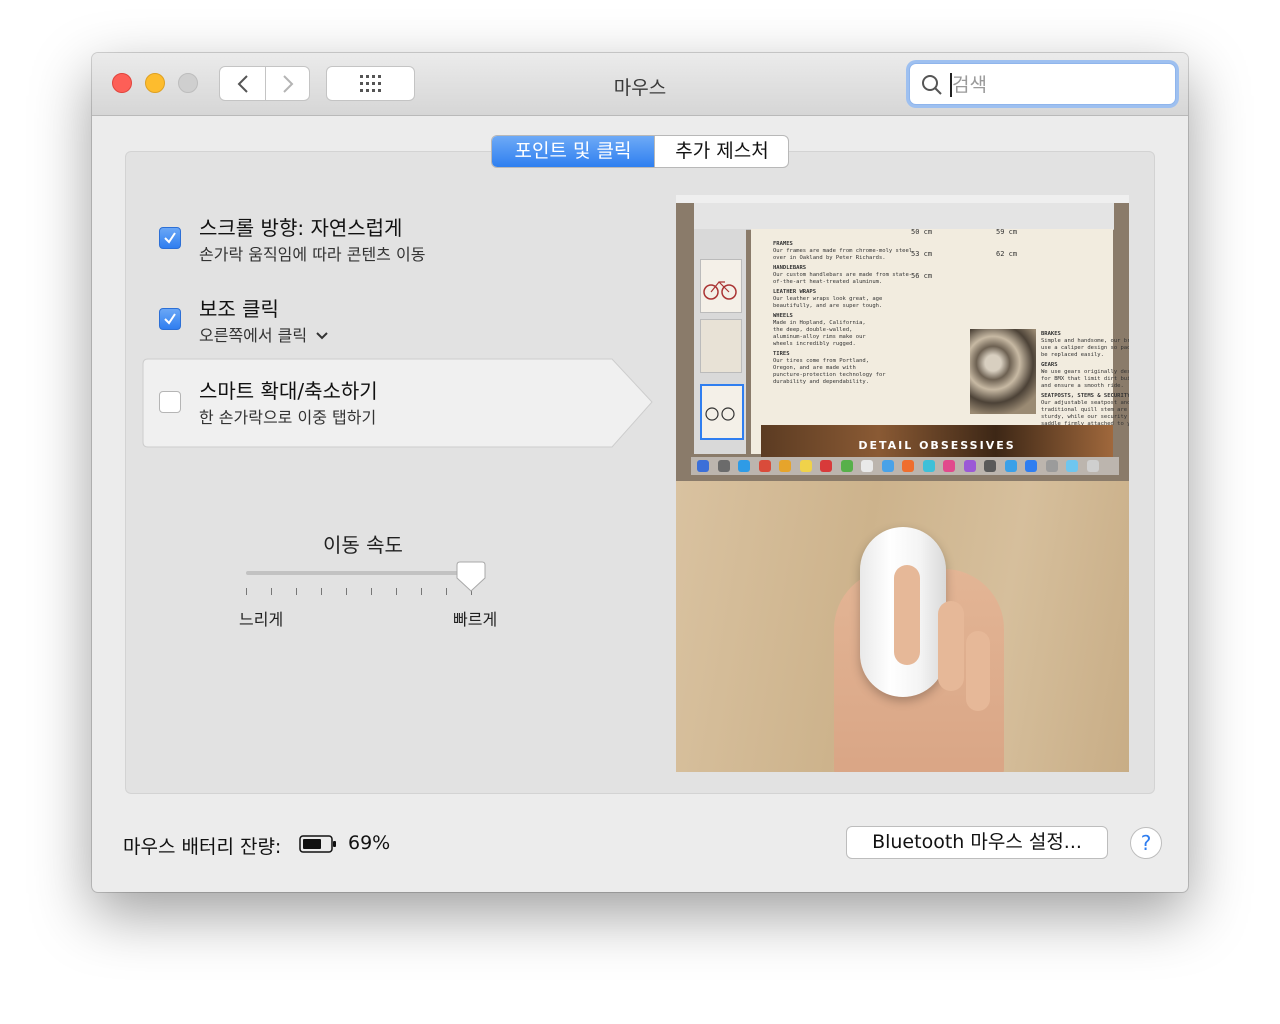 This screenshot has height=1024, width=1280. What do you see at coordinates (821, 361) in the screenshot?
I see `preview-doc-line: Our tires come from Portland,` at bounding box center [821, 361].